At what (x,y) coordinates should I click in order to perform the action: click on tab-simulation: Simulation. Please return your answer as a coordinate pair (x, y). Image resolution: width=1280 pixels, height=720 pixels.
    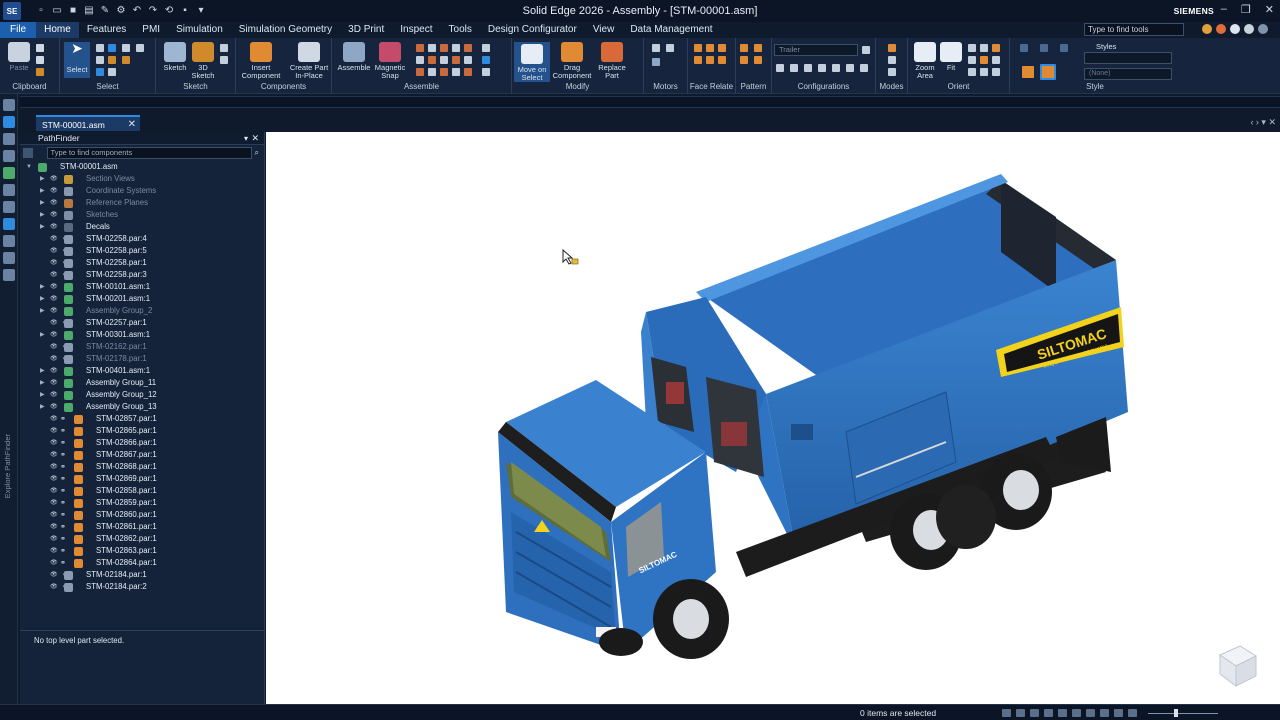
    Looking at the image, I should click on (199, 30).